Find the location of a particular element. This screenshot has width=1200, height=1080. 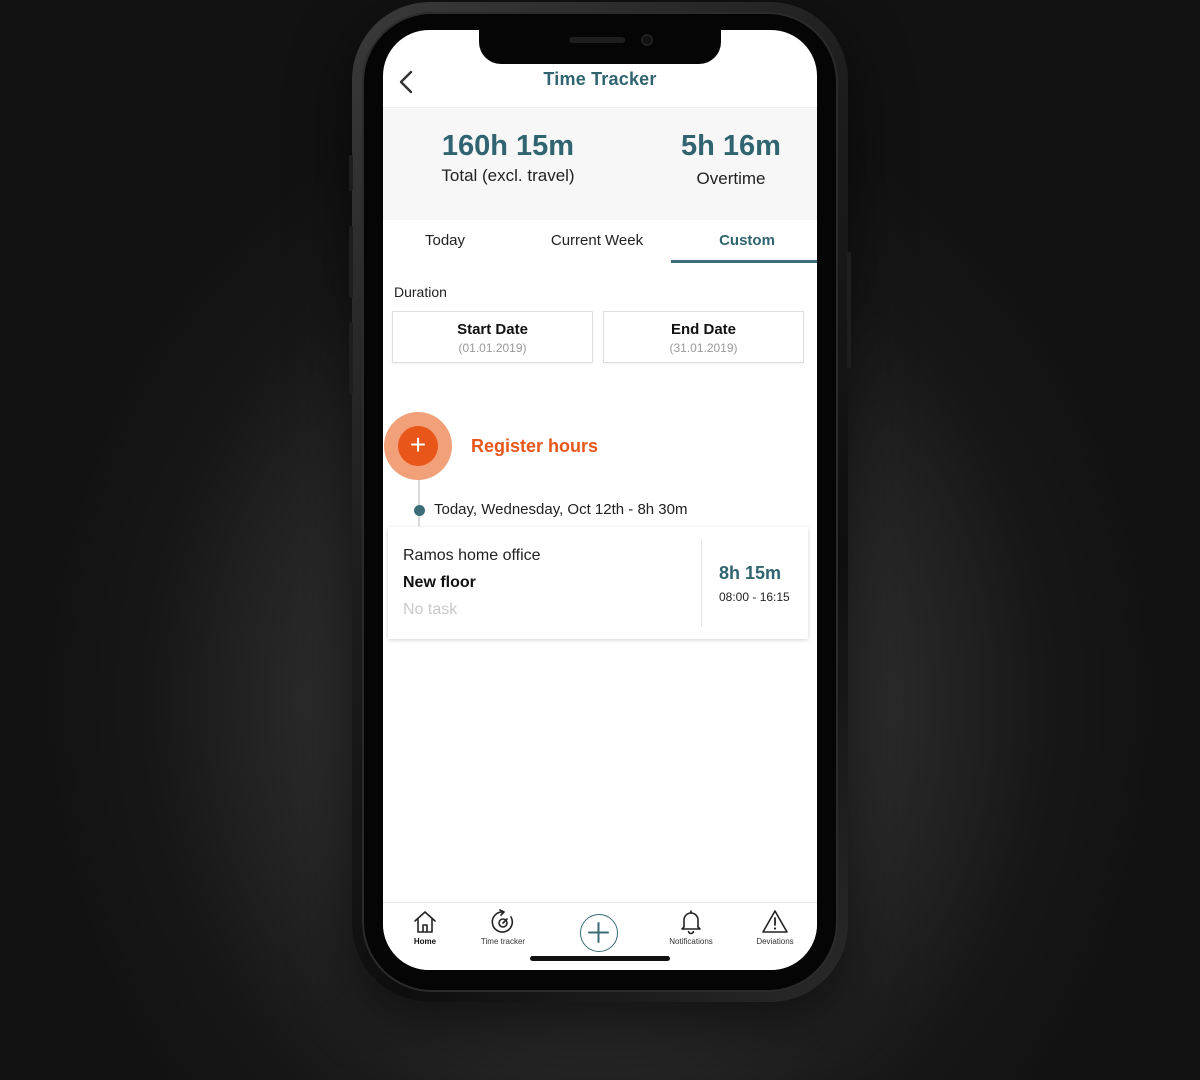

end-date-picker: End Date (31.01.2019) is located at coordinates (703, 337).